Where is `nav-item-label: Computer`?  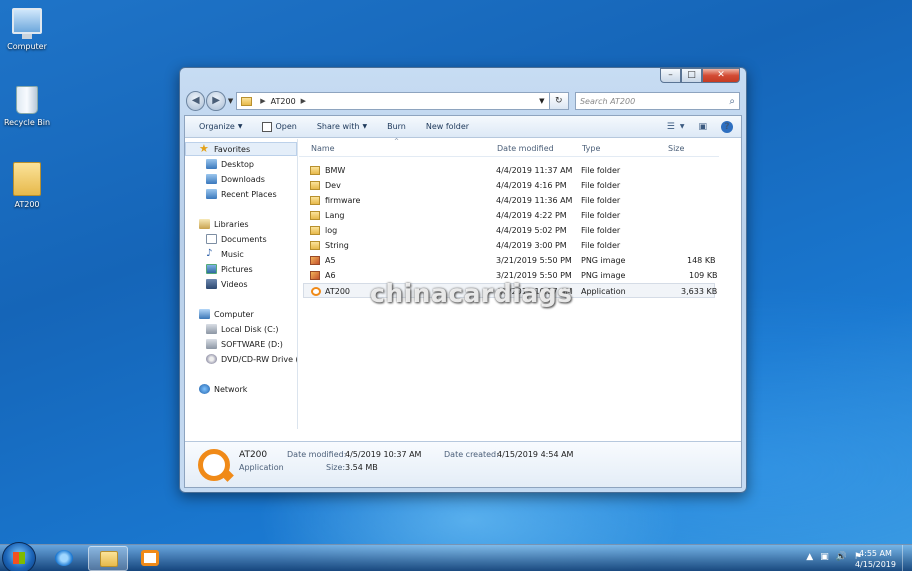 nav-item-label: Computer is located at coordinates (234, 314).